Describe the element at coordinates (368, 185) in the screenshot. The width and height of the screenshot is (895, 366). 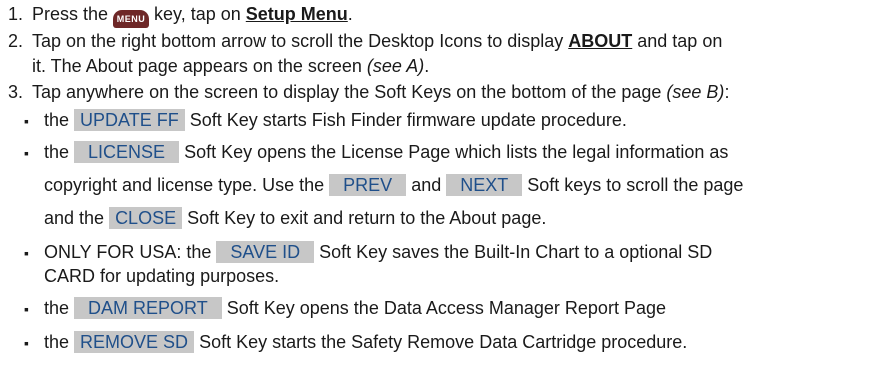
I see `prev-softkey: PREV` at that location.